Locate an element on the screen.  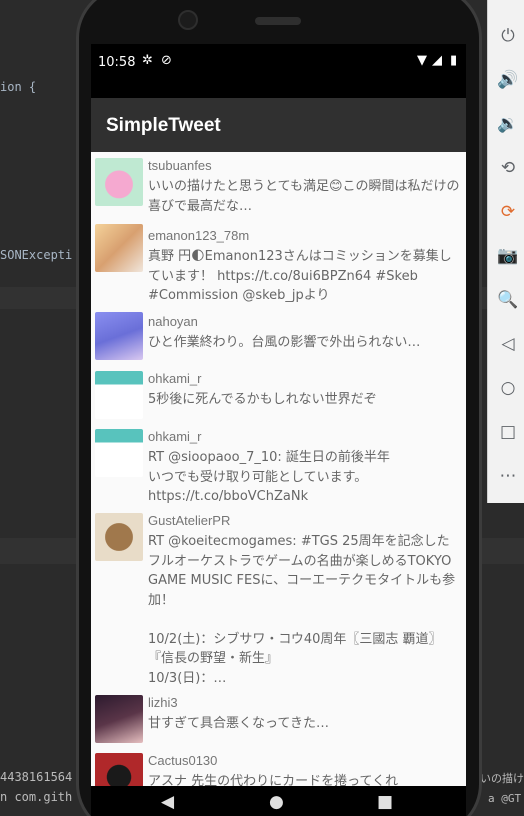
tweet-username: nahoyan is located at coordinates (173, 321).